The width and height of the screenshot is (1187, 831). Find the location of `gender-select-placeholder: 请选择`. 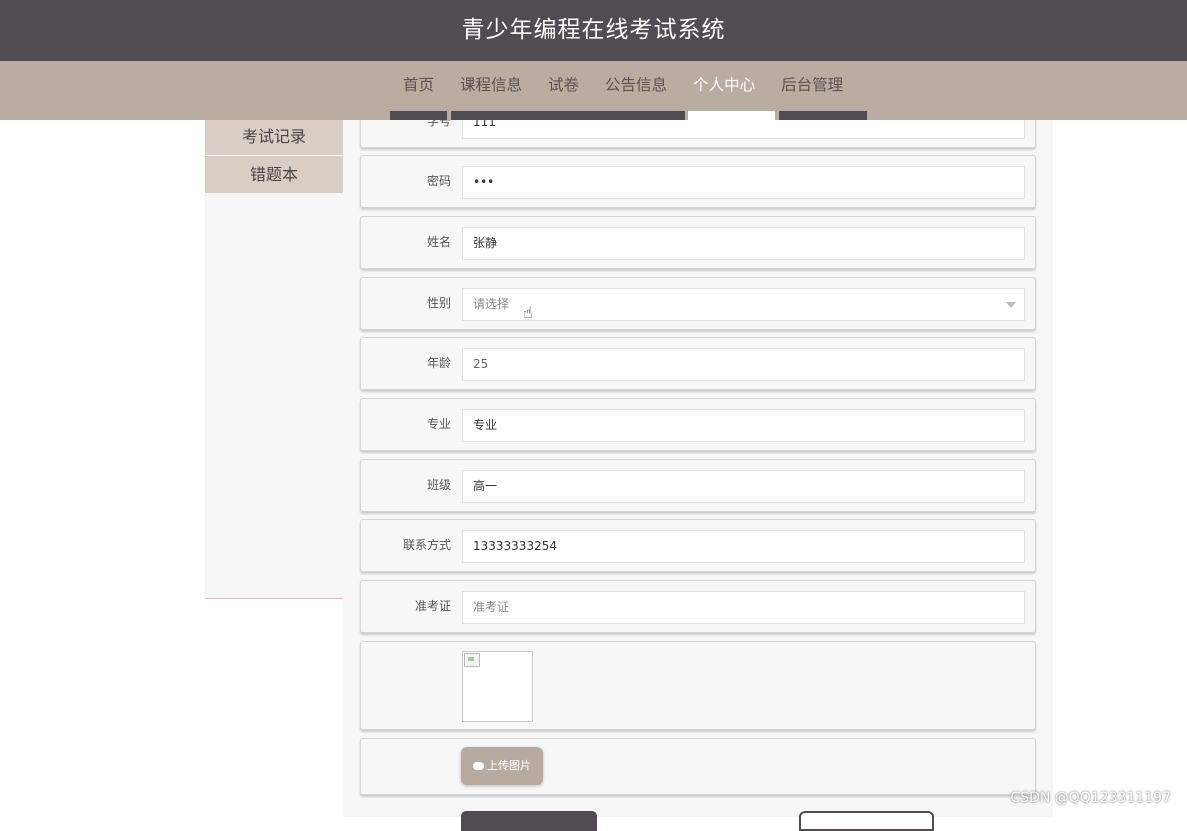

gender-select-placeholder: 请选择 is located at coordinates (491, 304).